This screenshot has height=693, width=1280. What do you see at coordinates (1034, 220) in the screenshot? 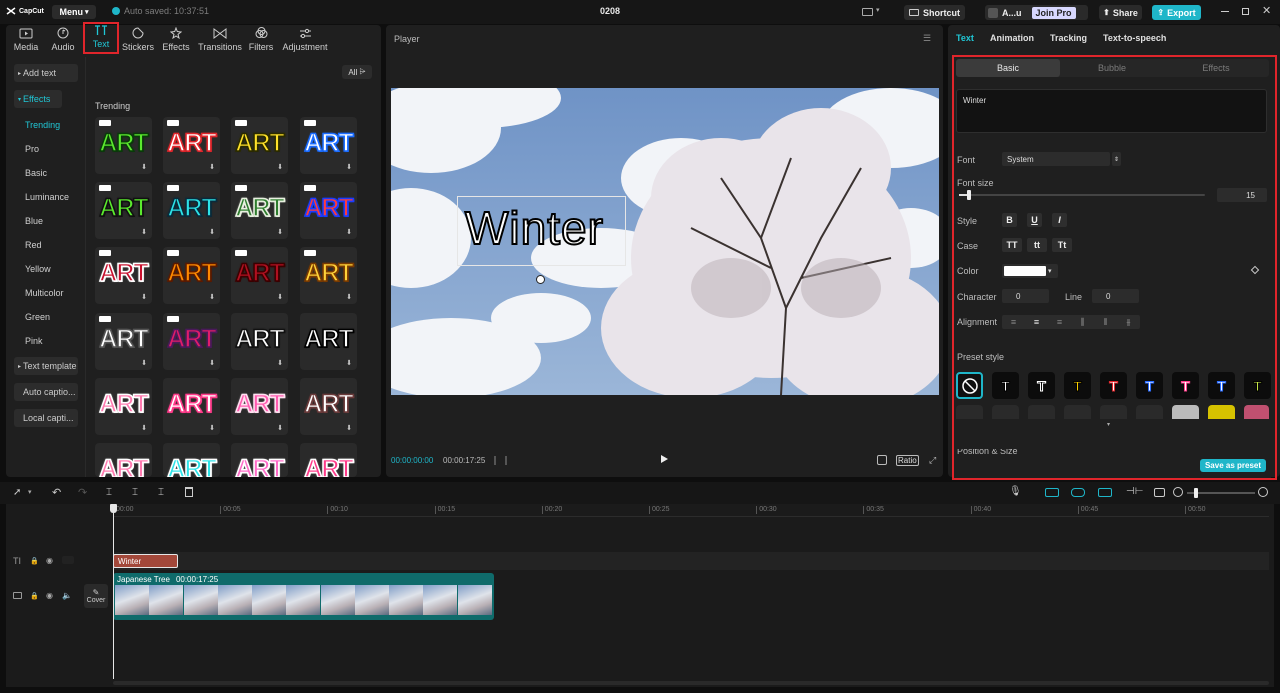
I see `underline-button: U` at bounding box center [1034, 220].